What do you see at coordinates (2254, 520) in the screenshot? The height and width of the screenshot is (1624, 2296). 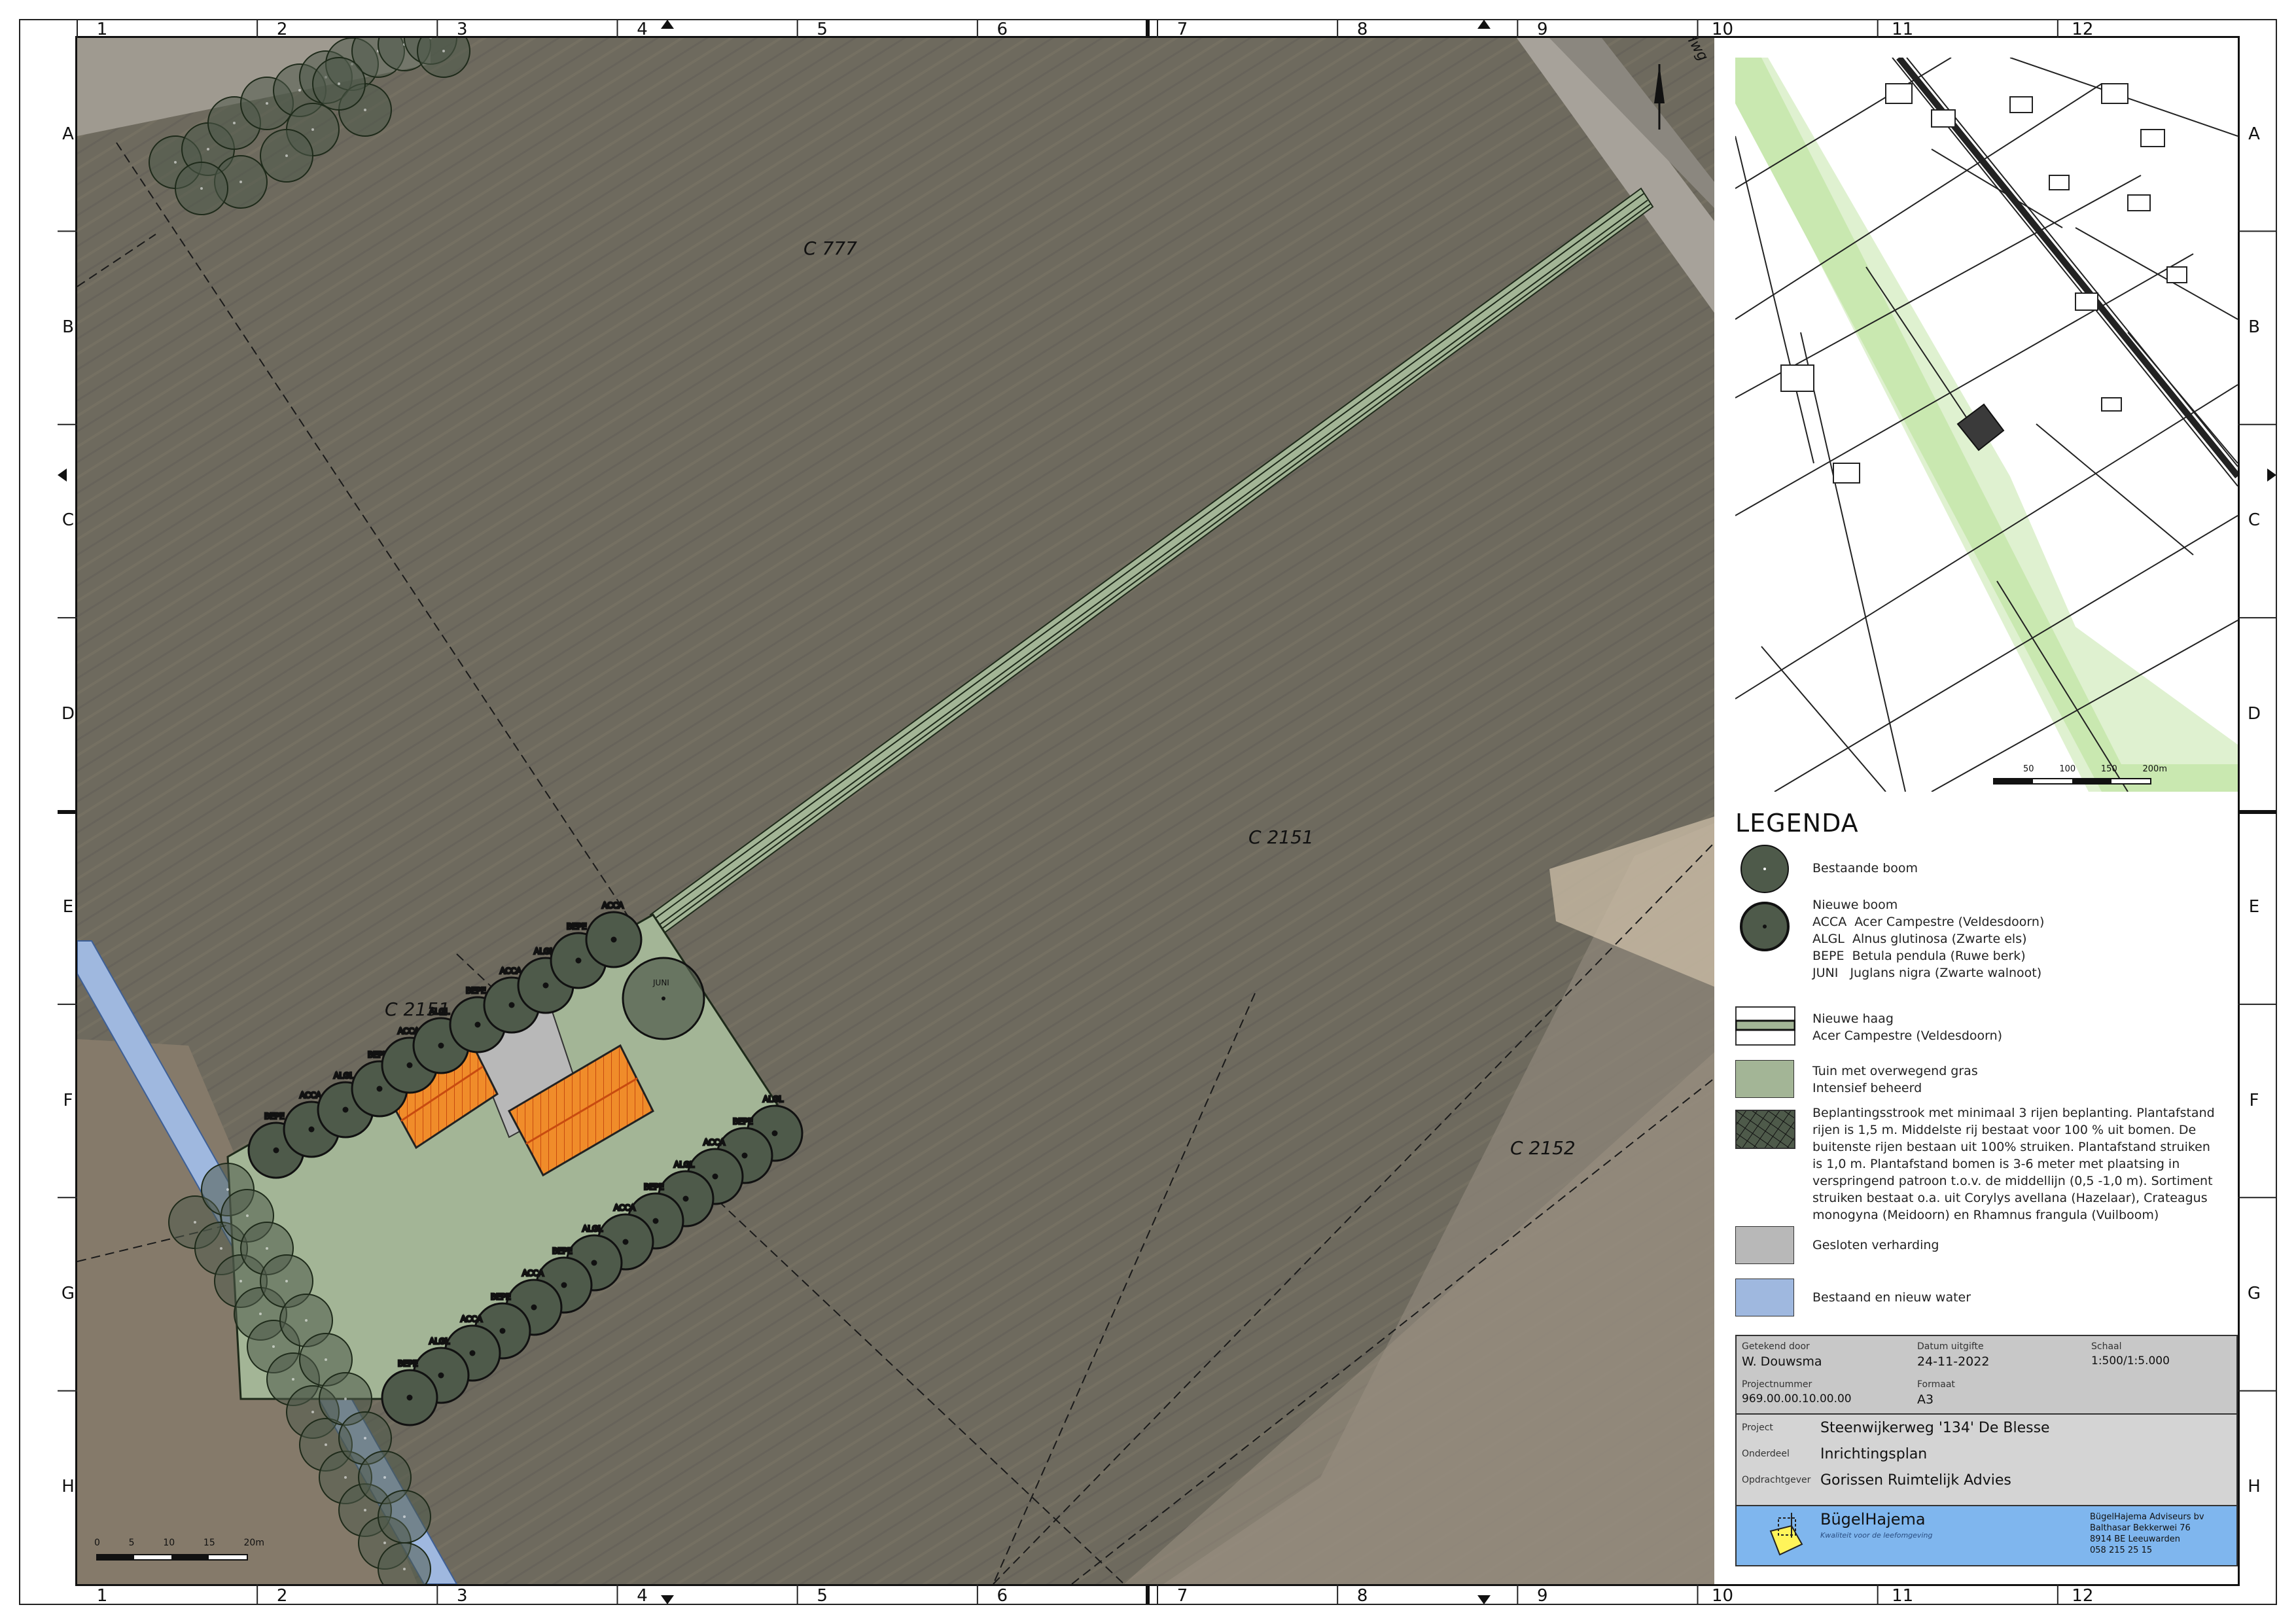 I see `grid-row-label: C` at bounding box center [2254, 520].